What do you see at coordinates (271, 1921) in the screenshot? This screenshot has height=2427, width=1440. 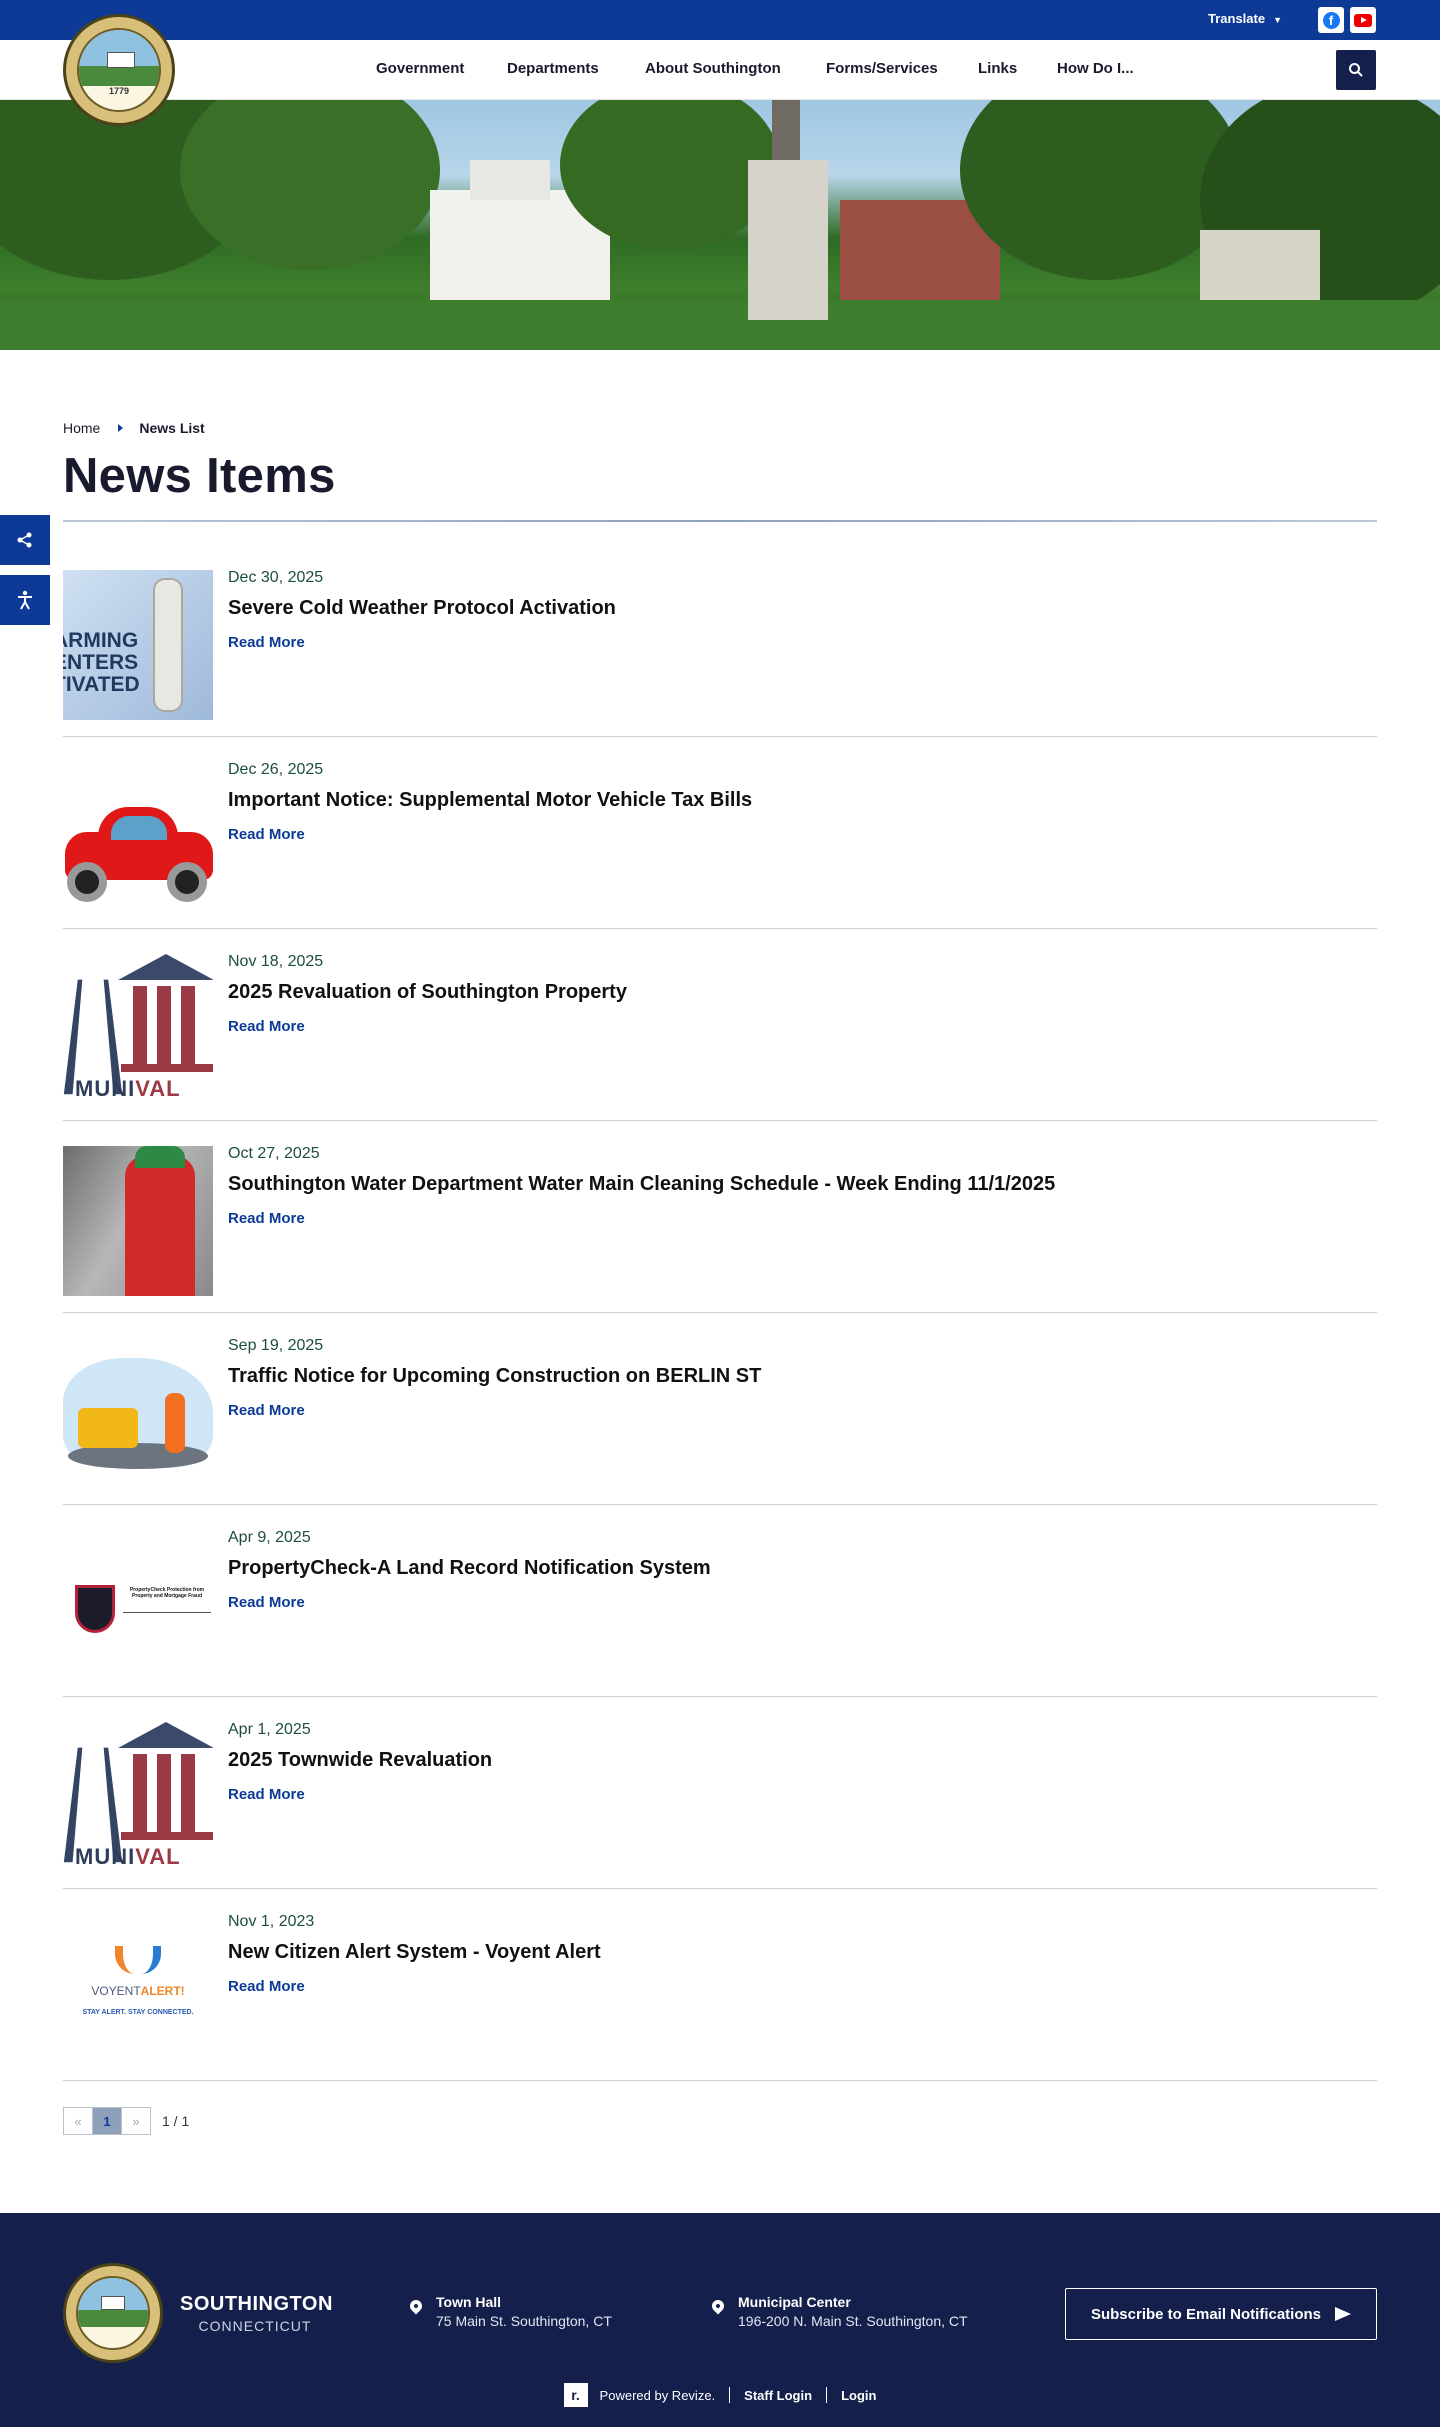 I see `news-date: Nov 1, 2023` at bounding box center [271, 1921].